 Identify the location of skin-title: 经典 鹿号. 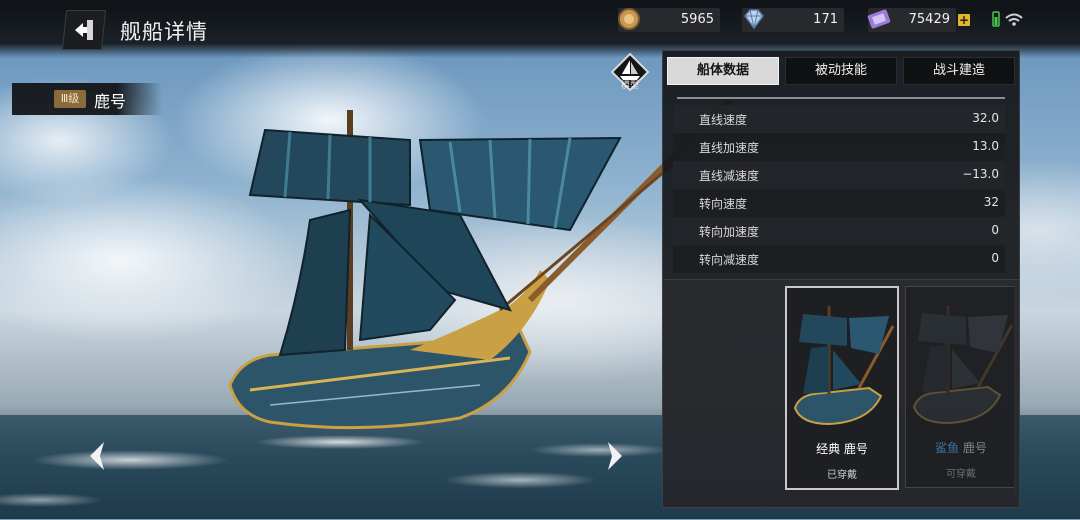
(842, 448).